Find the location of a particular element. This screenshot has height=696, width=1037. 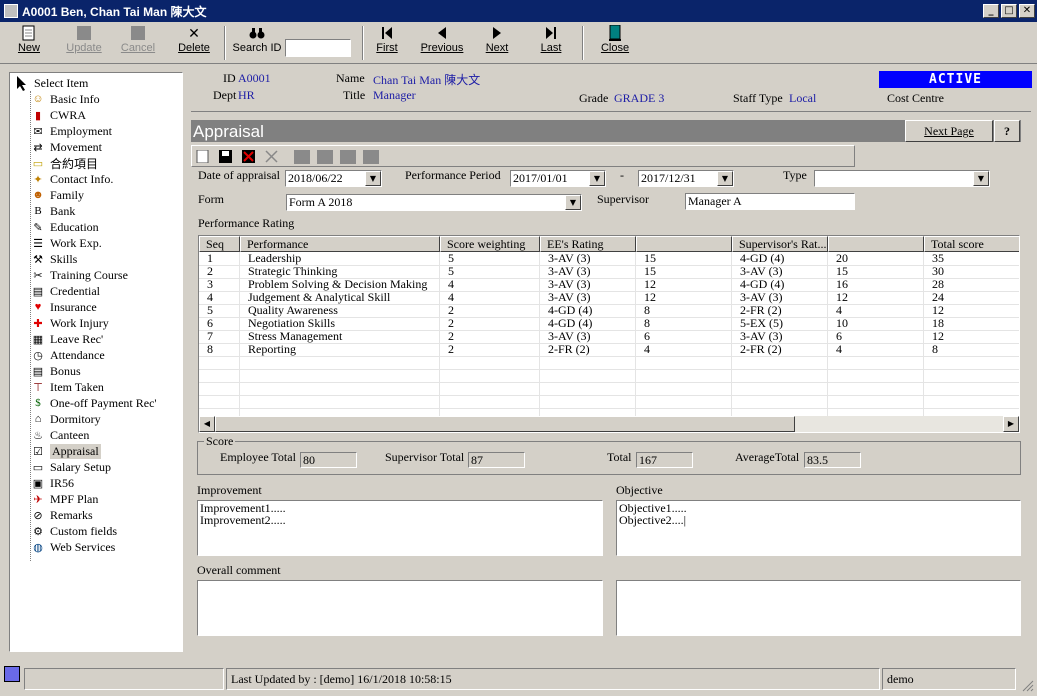

tree-item: ⇄ Movement is located at coordinates (66, 147).